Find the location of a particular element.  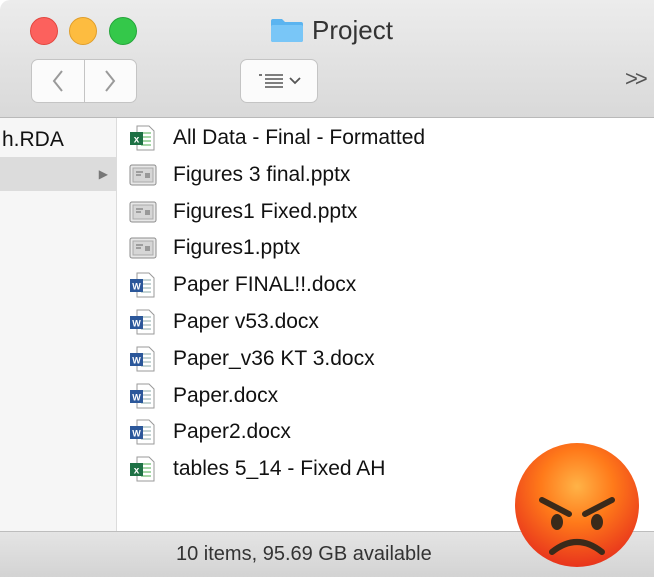

chevron-down-icon is located at coordinates (295, 81).